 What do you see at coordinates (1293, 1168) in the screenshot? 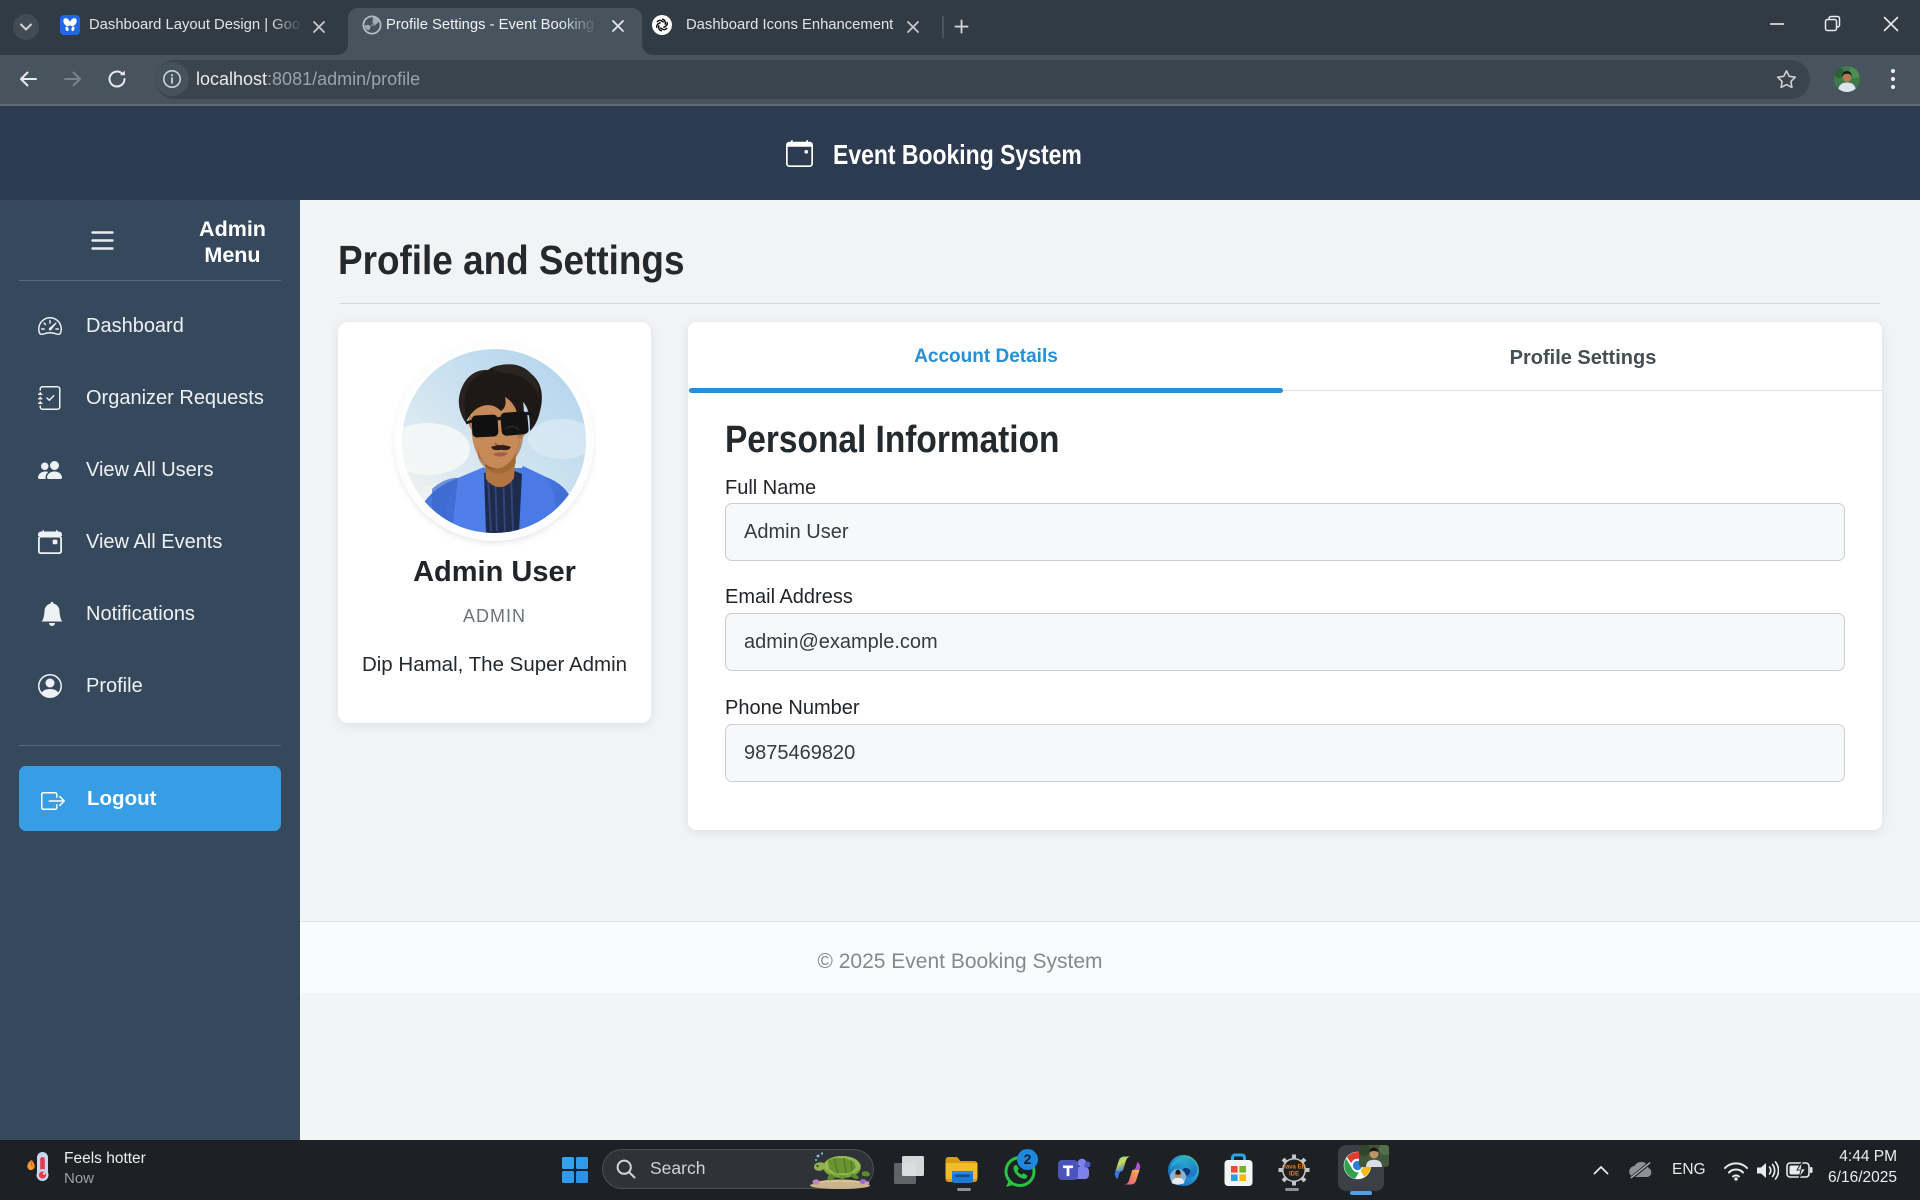
I see `svg-text: Java EE` at bounding box center [1293, 1168].